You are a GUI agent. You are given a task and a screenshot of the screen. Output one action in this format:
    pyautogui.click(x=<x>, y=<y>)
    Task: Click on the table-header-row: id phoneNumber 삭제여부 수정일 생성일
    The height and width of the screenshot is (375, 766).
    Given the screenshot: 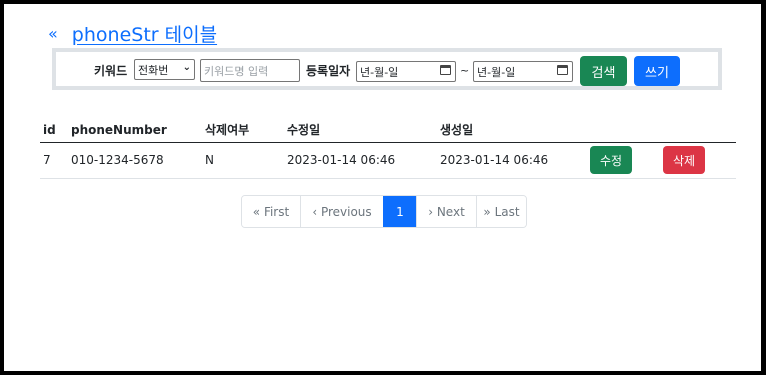 What is the action you would take?
    pyautogui.click(x=388, y=130)
    